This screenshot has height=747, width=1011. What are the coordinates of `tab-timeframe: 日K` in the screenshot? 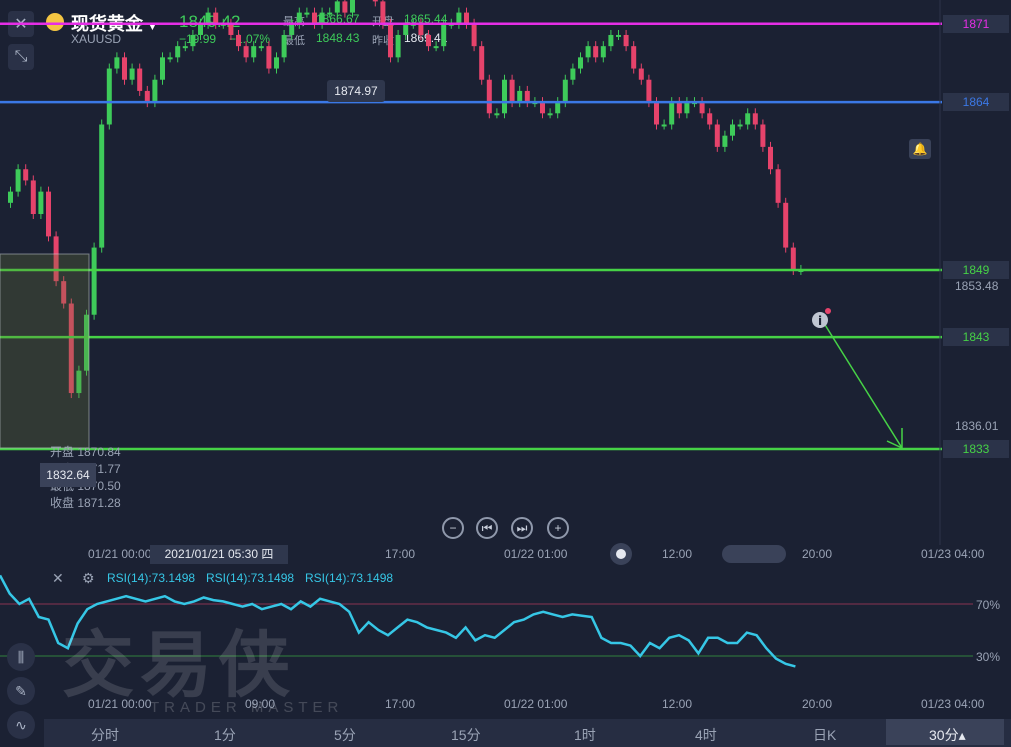 It's located at (824, 735).